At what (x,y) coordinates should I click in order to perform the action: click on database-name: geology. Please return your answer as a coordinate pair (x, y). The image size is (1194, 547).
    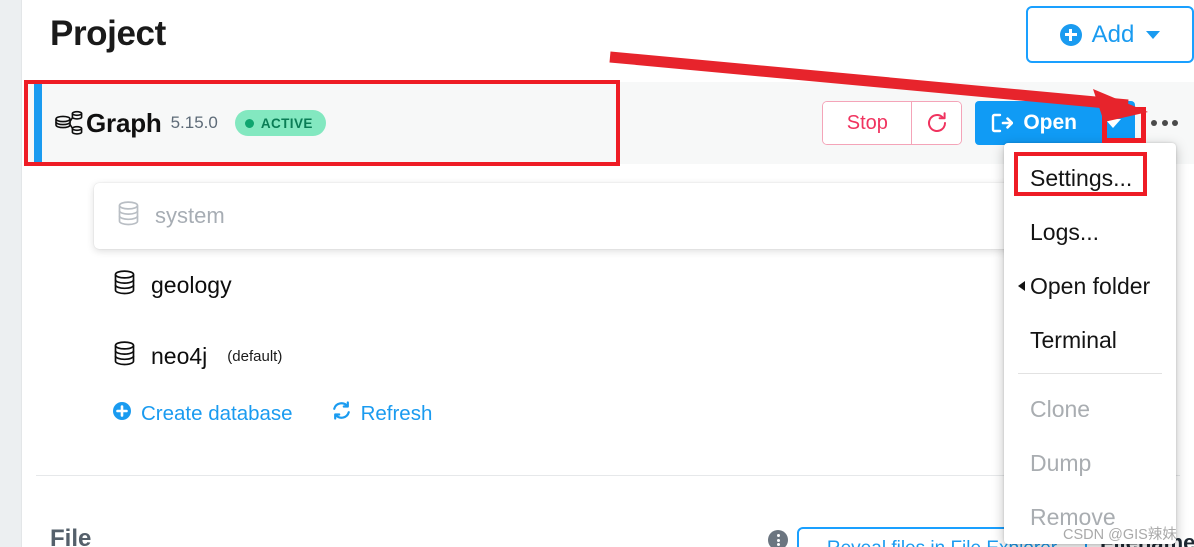
    Looking at the image, I should click on (191, 284).